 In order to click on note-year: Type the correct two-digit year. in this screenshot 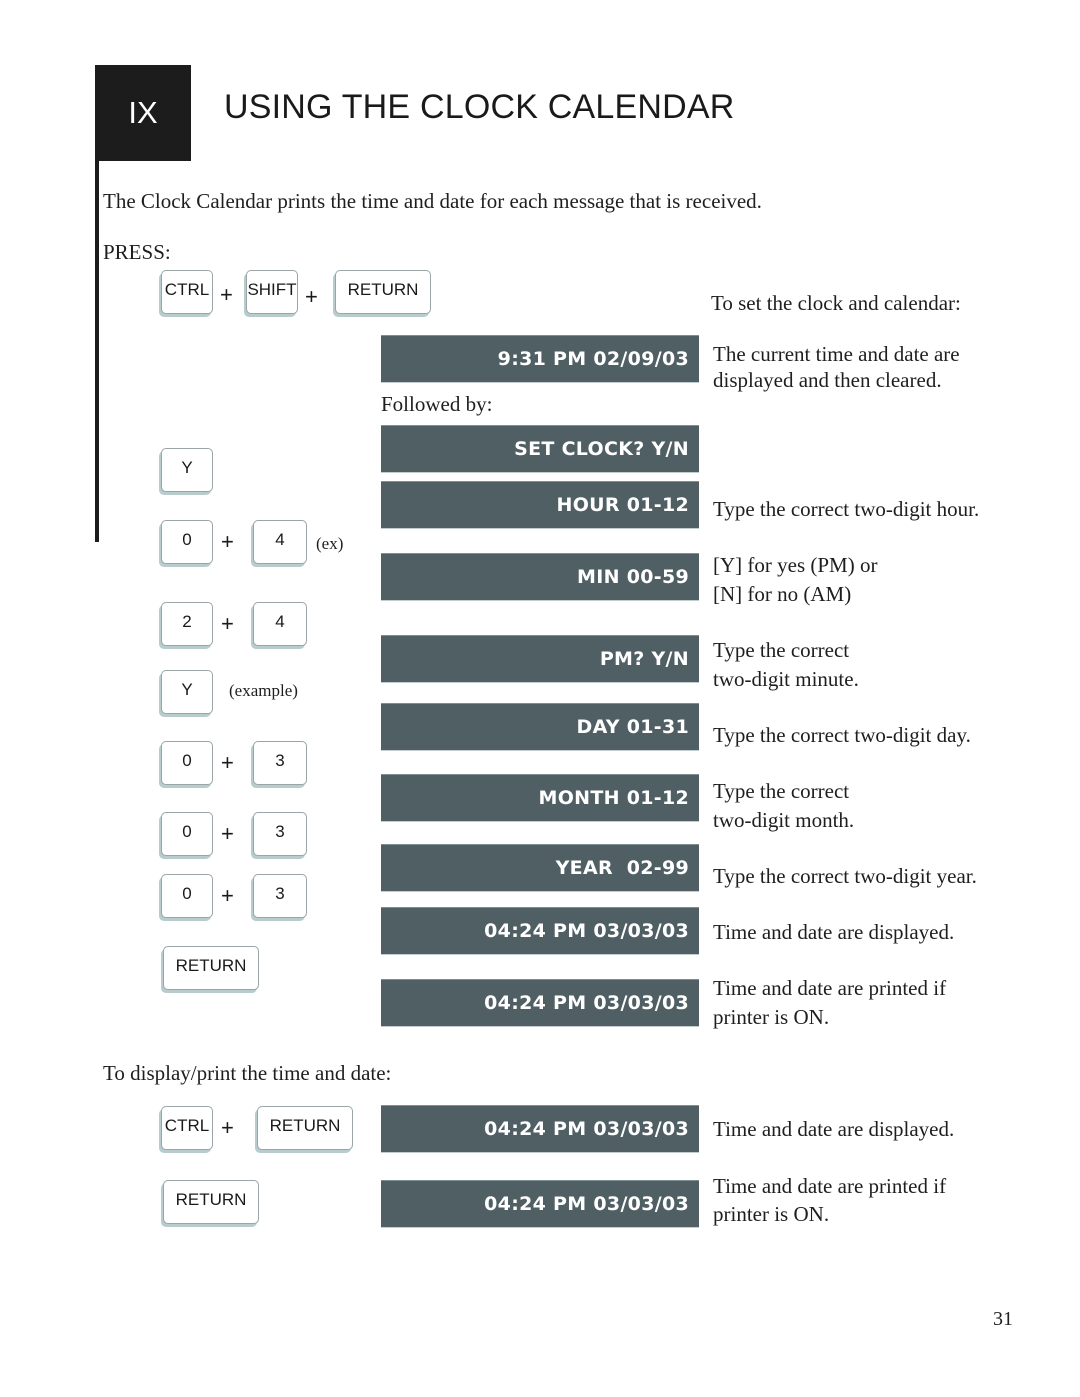, I will do `click(845, 876)`.